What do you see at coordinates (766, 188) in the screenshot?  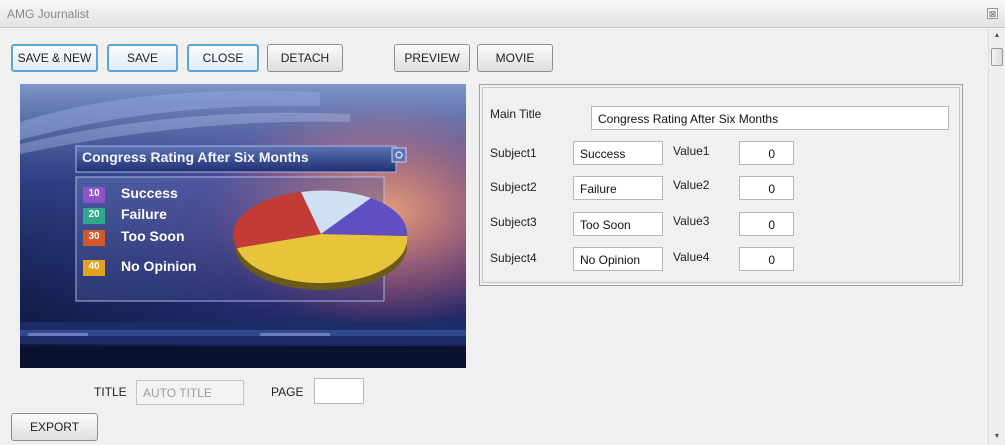 I see `value2-field: 0` at bounding box center [766, 188].